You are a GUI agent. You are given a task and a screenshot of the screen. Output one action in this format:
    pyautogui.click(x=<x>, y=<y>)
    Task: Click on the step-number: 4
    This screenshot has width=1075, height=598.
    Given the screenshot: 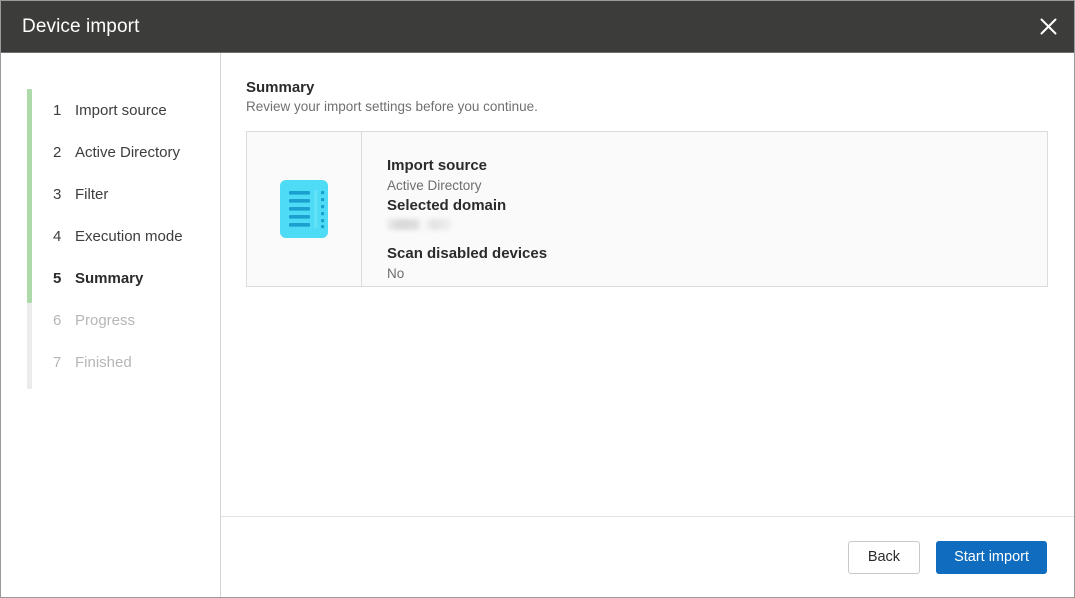 What is the action you would take?
    pyautogui.click(x=57, y=236)
    